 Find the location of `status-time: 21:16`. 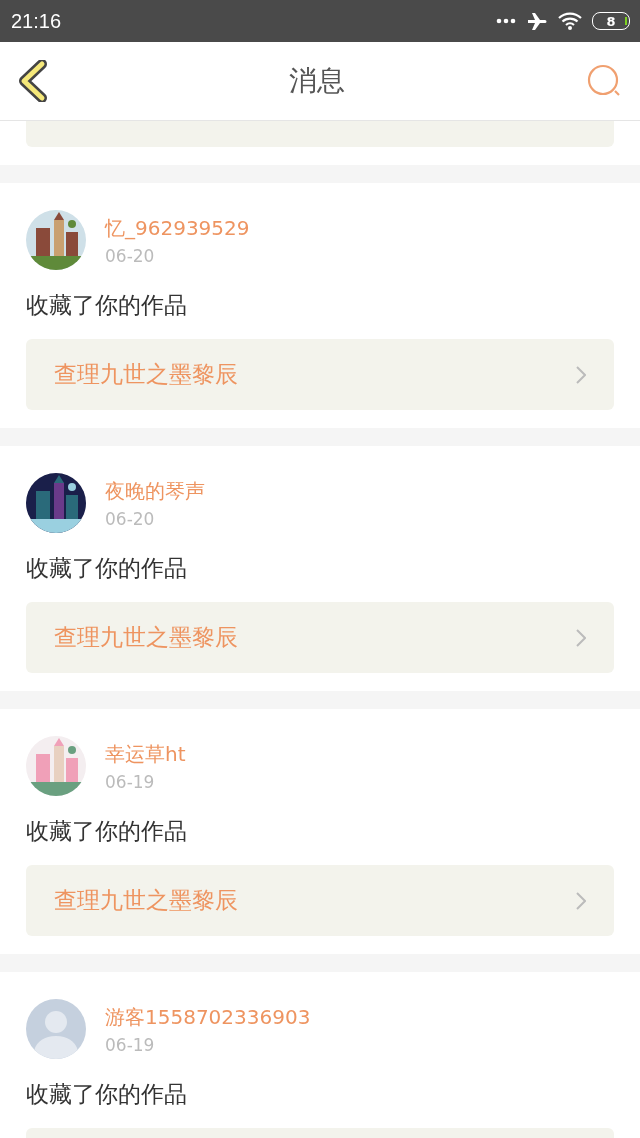

status-time: 21:16 is located at coordinates (36, 21).